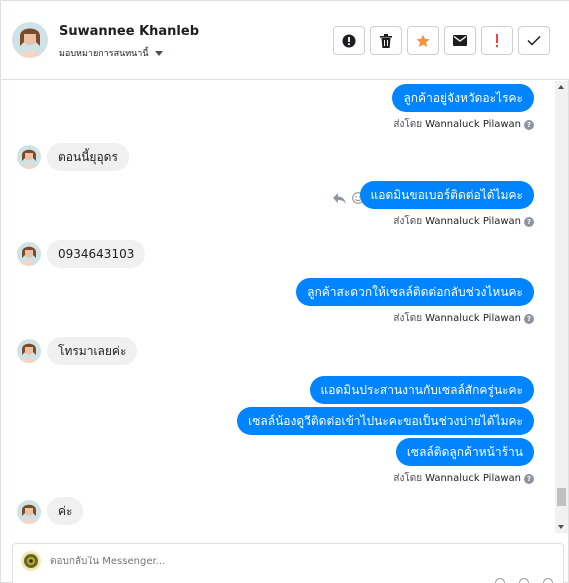 The image size is (569, 583). Describe the element at coordinates (285, 40) in the screenshot. I see `conversation-header: Suwannee Khanleb มอบหมายการสนทนานี้` at that location.